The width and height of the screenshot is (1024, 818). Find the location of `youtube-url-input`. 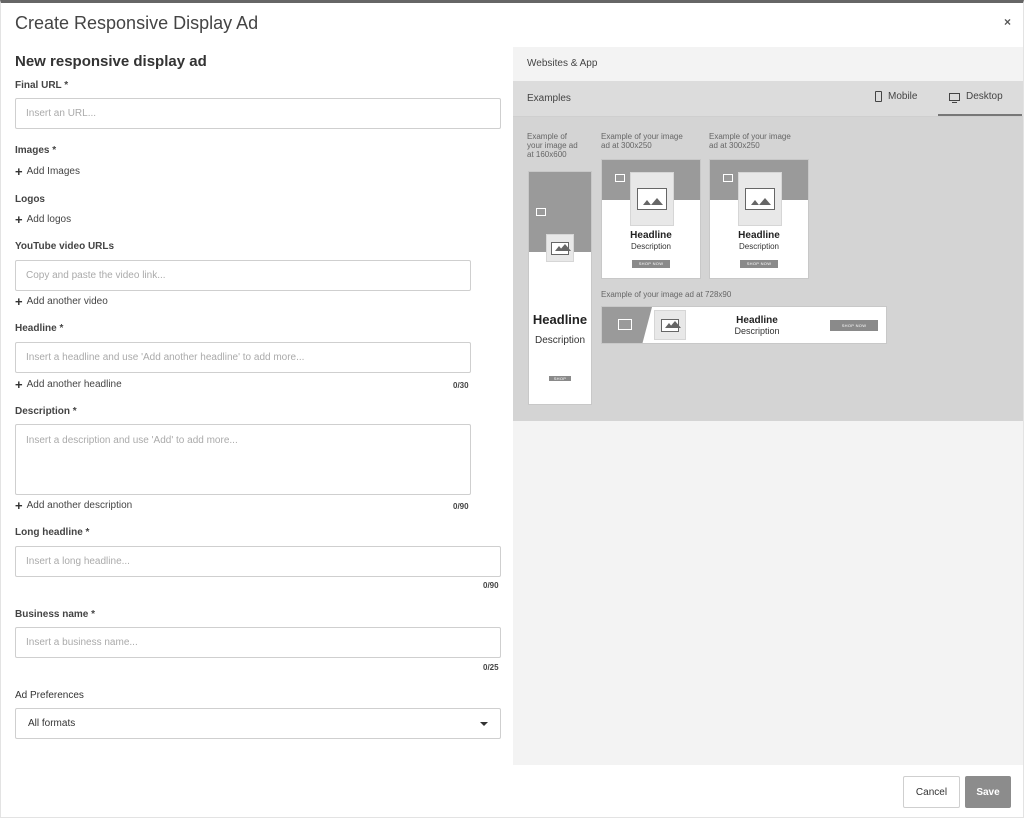

youtube-url-input is located at coordinates (243, 275).